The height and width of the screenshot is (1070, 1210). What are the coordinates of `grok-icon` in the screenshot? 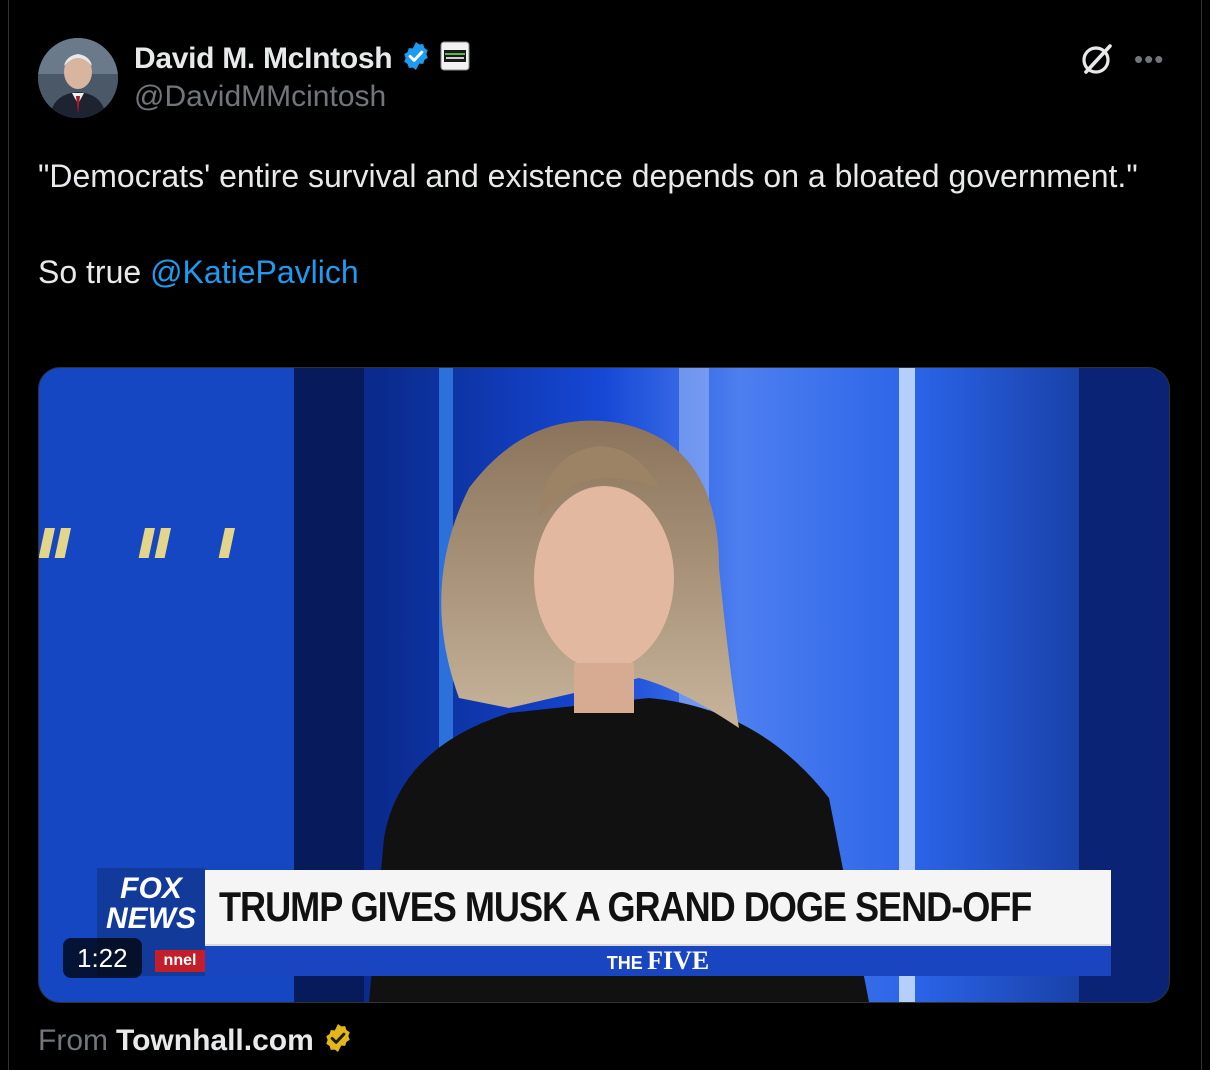 It's located at (1097, 59).